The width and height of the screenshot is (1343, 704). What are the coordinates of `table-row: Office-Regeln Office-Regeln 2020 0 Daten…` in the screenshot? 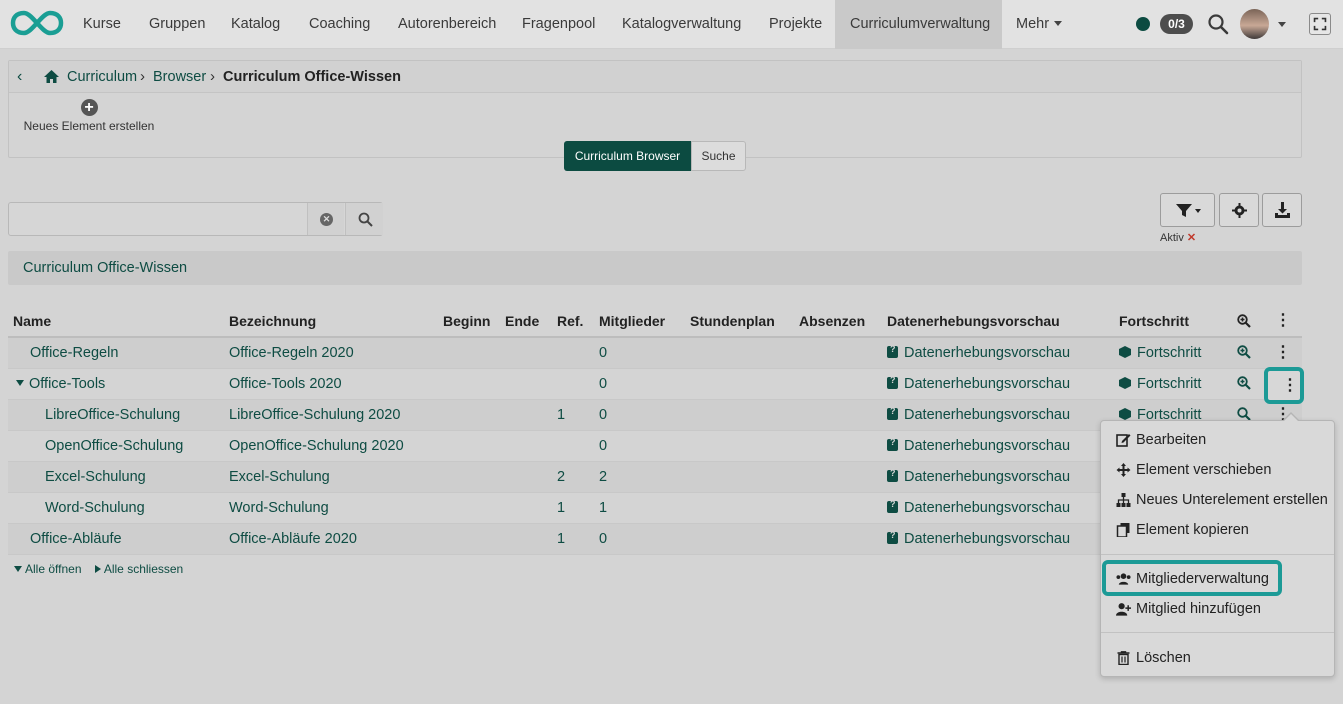 It's located at (655, 353).